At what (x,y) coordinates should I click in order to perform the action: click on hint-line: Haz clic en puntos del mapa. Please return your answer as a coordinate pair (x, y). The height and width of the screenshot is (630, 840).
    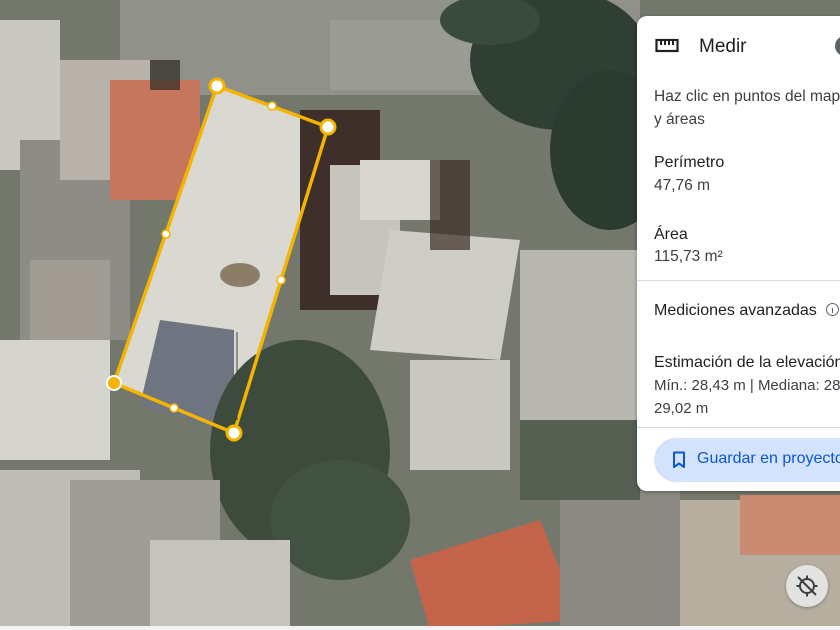
    Looking at the image, I should click on (747, 96).